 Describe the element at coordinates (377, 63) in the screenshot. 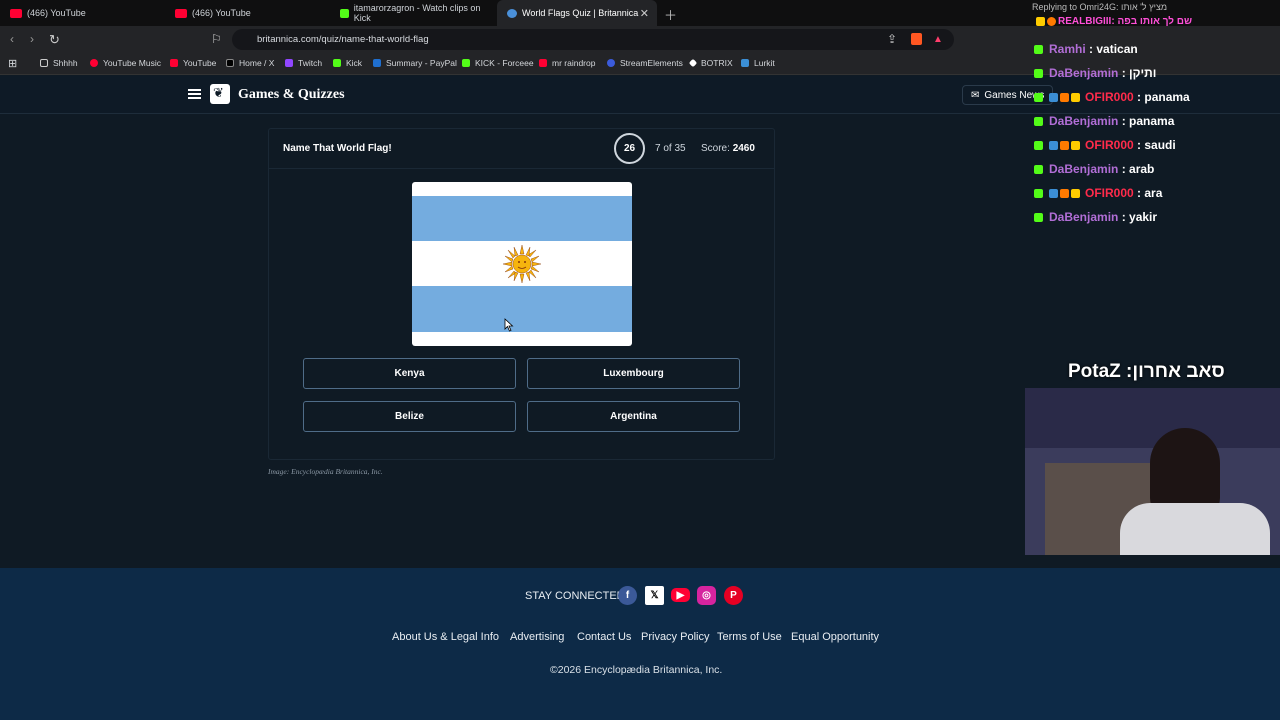

I see `paypal-icon` at that location.